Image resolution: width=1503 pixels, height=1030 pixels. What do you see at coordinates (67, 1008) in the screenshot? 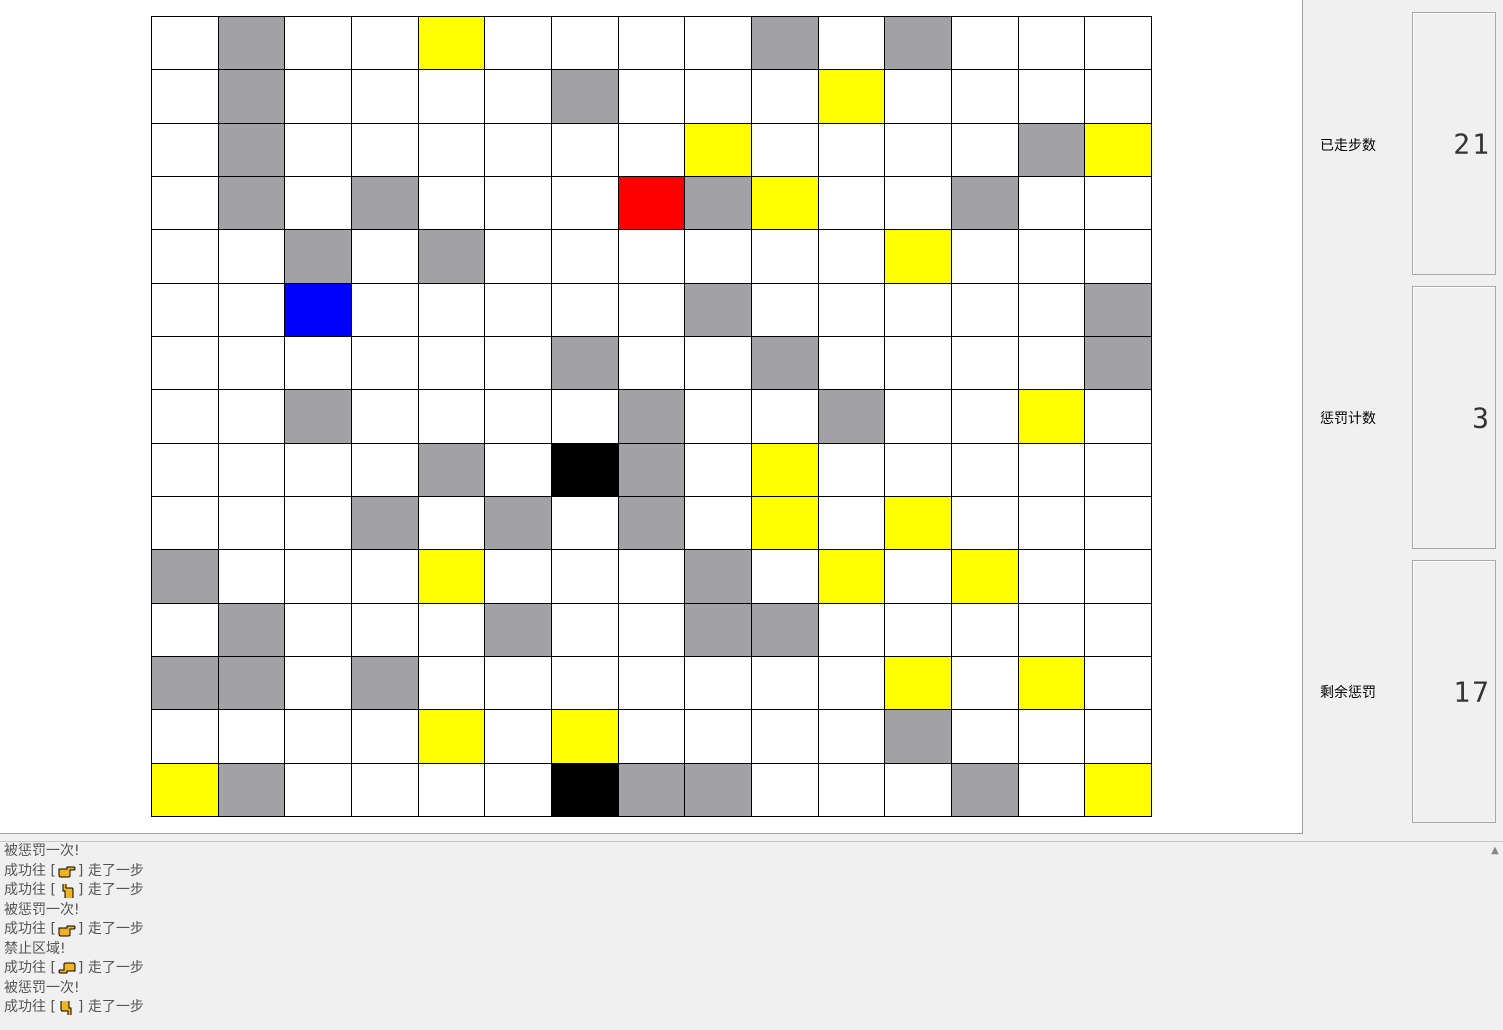
I see `hand-down-icon` at bounding box center [67, 1008].